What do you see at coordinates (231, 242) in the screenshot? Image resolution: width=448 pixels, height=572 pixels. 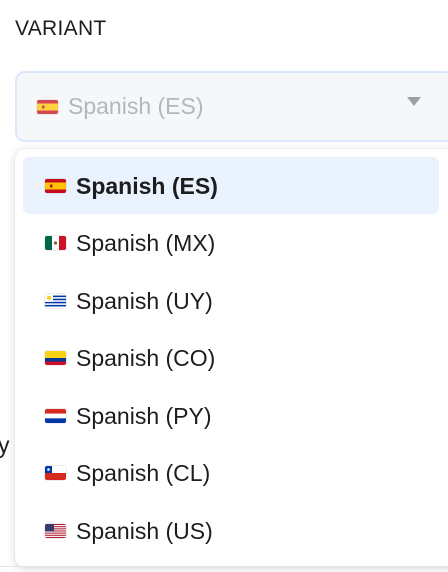 I see `option-spanish-mx: Spanish (MX)` at bounding box center [231, 242].